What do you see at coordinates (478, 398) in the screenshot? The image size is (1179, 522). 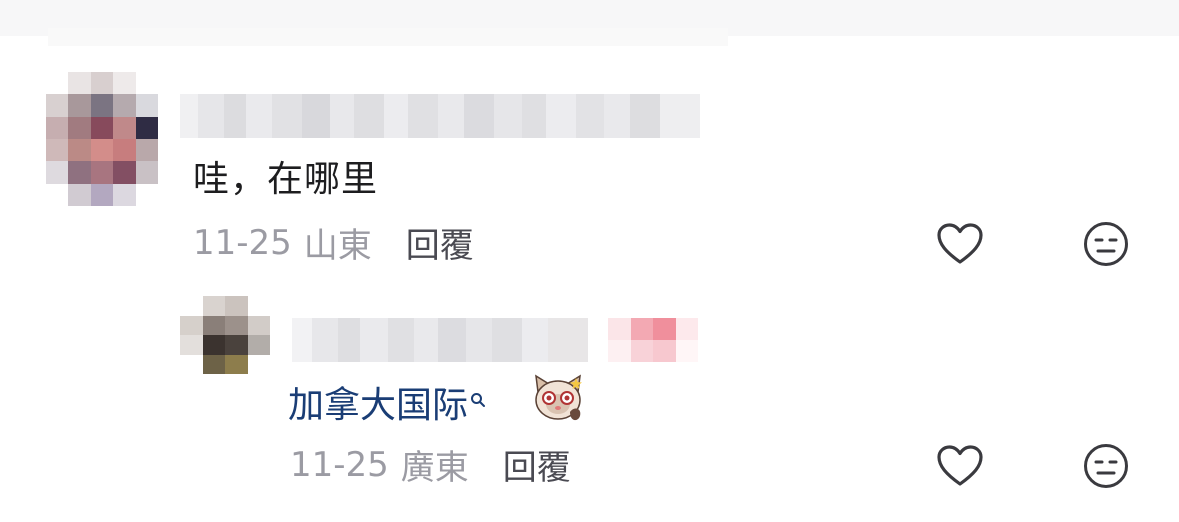 I see `search-icon` at bounding box center [478, 398].